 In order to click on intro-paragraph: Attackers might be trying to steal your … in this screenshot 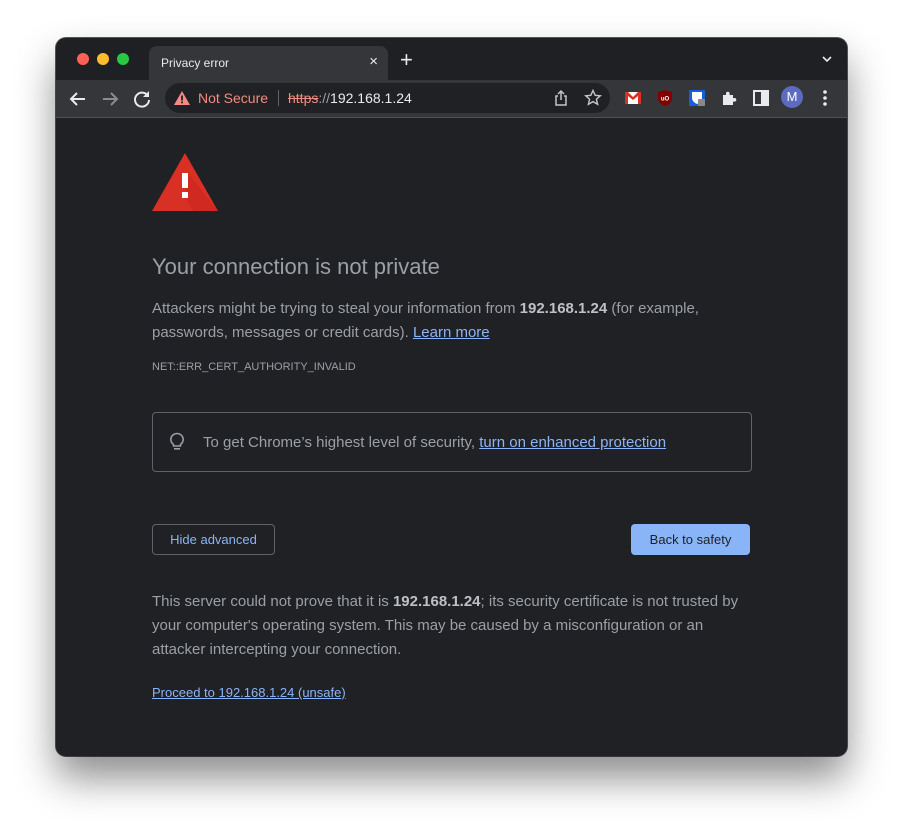, I will do `click(452, 321)`.